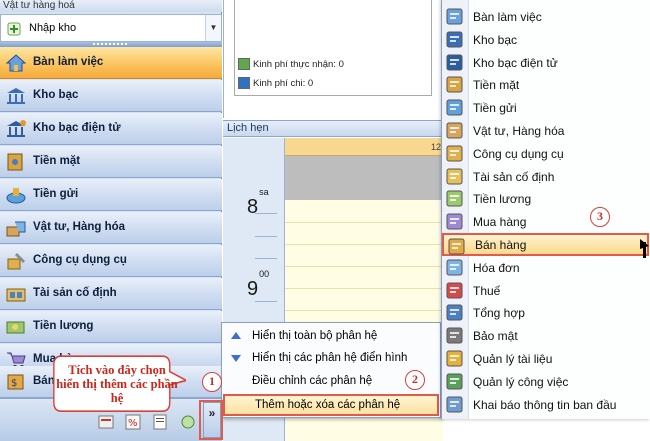  What do you see at coordinates (545, 16) in the screenshot?
I see `module-item-home: Bàn làm việc` at bounding box center [545, 16].